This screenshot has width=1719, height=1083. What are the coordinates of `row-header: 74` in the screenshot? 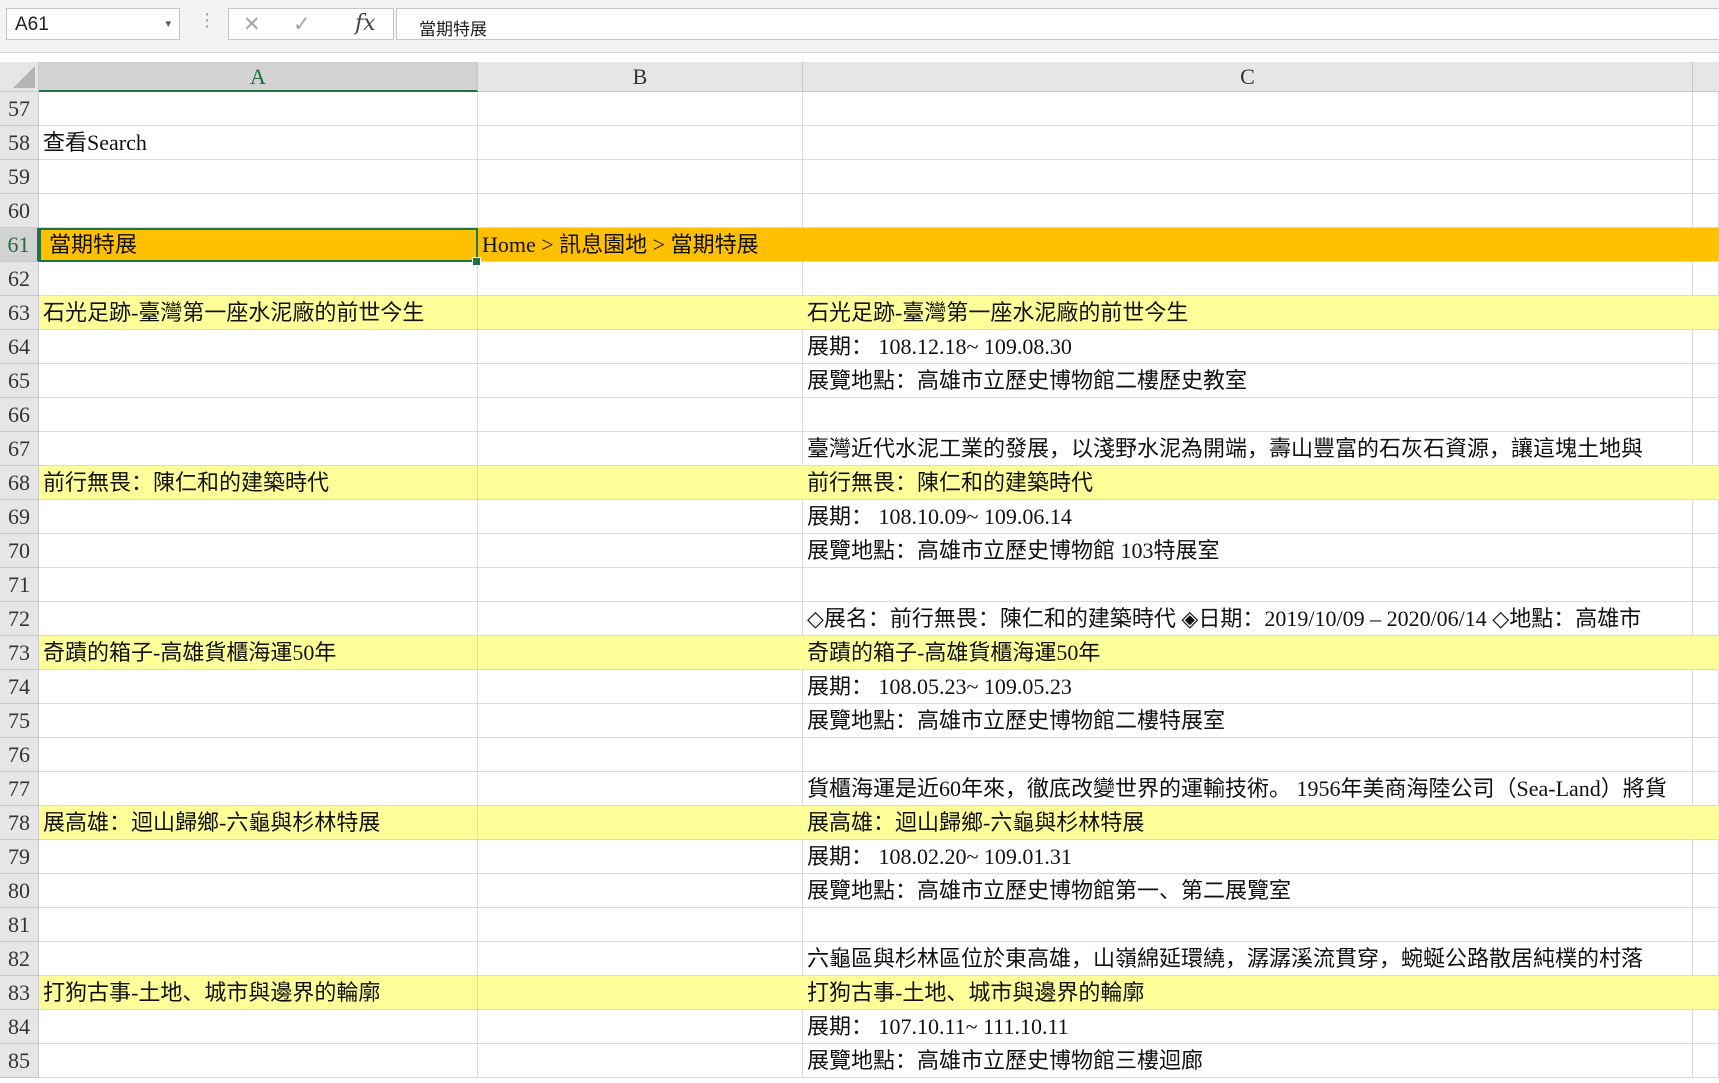 It's located at (19, 687).